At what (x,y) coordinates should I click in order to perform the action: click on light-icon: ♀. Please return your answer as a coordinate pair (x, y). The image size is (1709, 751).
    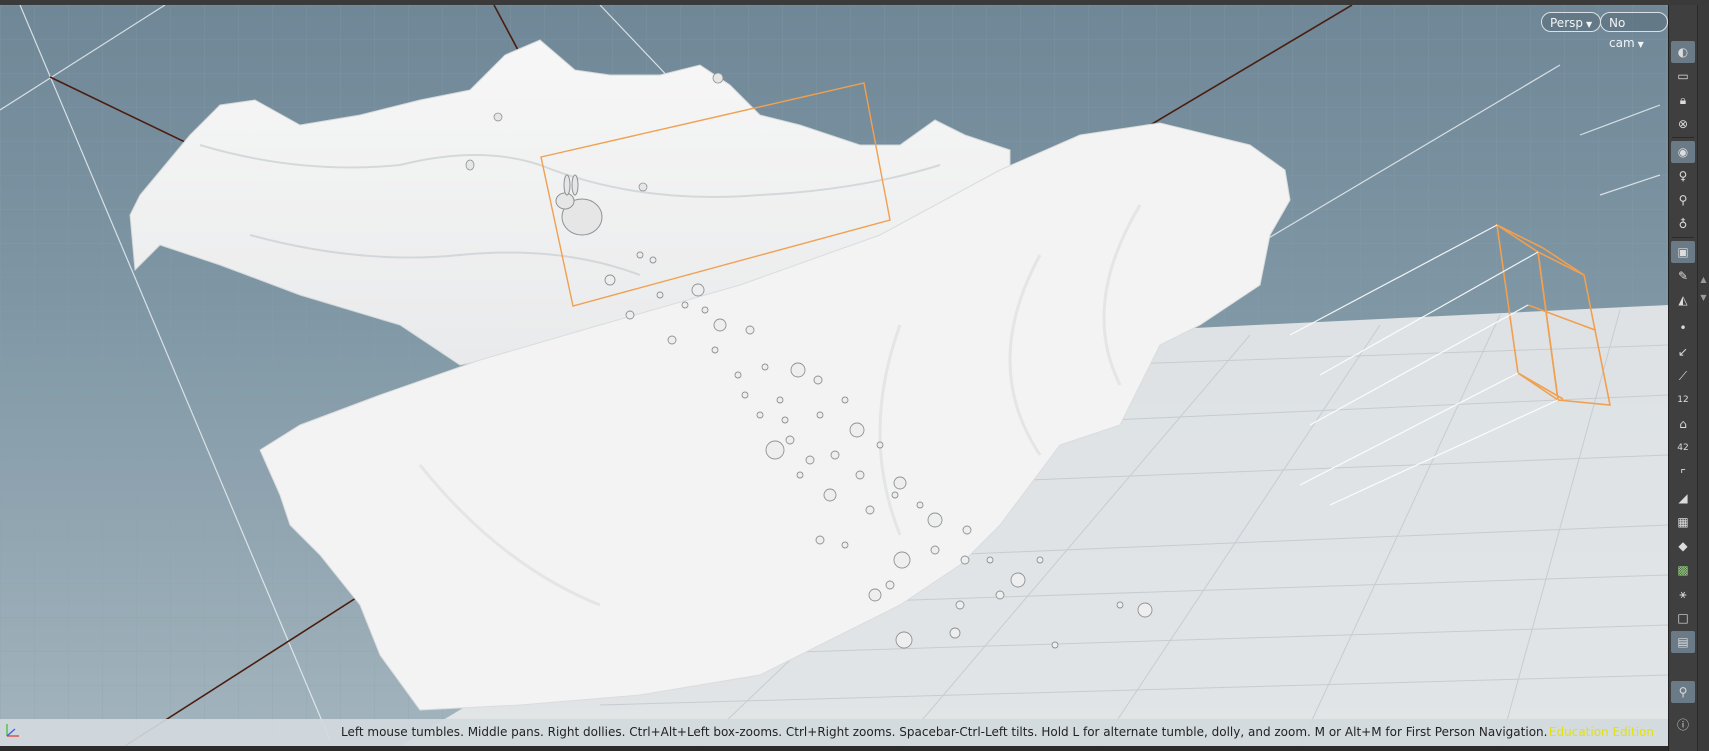
    Looking at the image, I should click on (1683, 176).